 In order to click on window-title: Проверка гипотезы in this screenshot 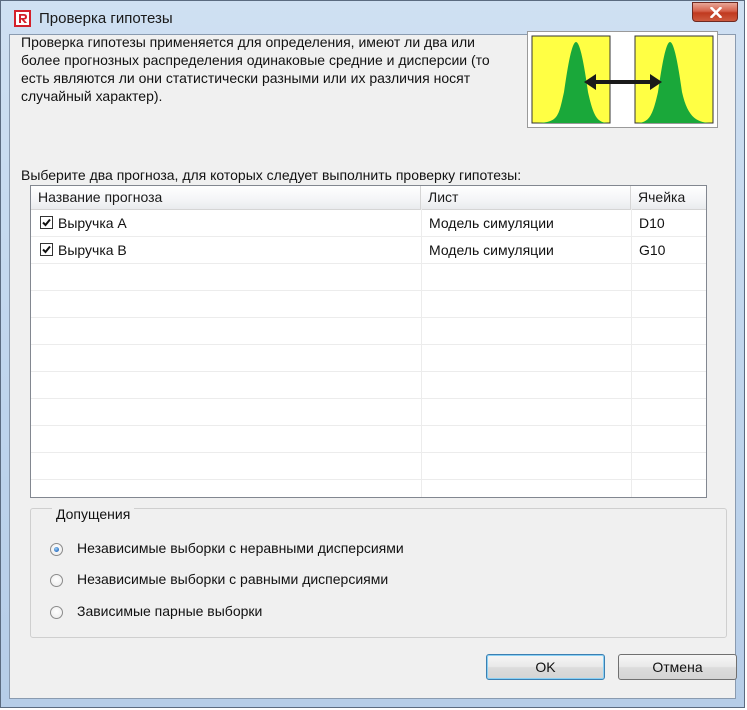, I will do `click(106, 18)`.